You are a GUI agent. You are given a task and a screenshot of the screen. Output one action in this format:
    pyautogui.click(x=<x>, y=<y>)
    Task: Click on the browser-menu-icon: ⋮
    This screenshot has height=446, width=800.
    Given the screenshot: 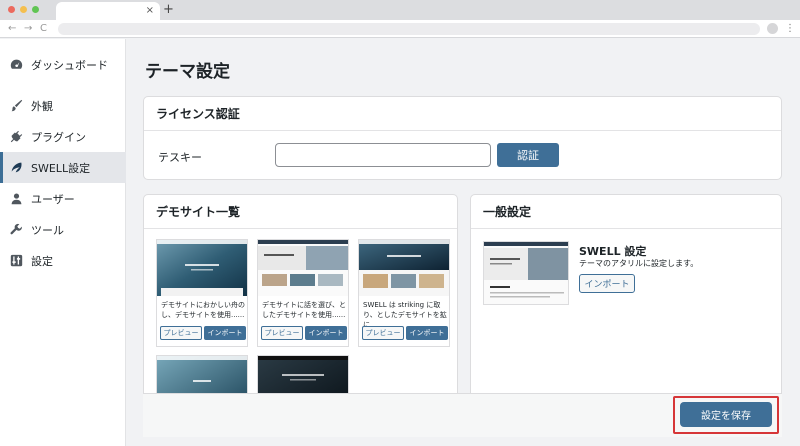 What is the action you would take?
    pyautogui.click(x=790, y=28)
    